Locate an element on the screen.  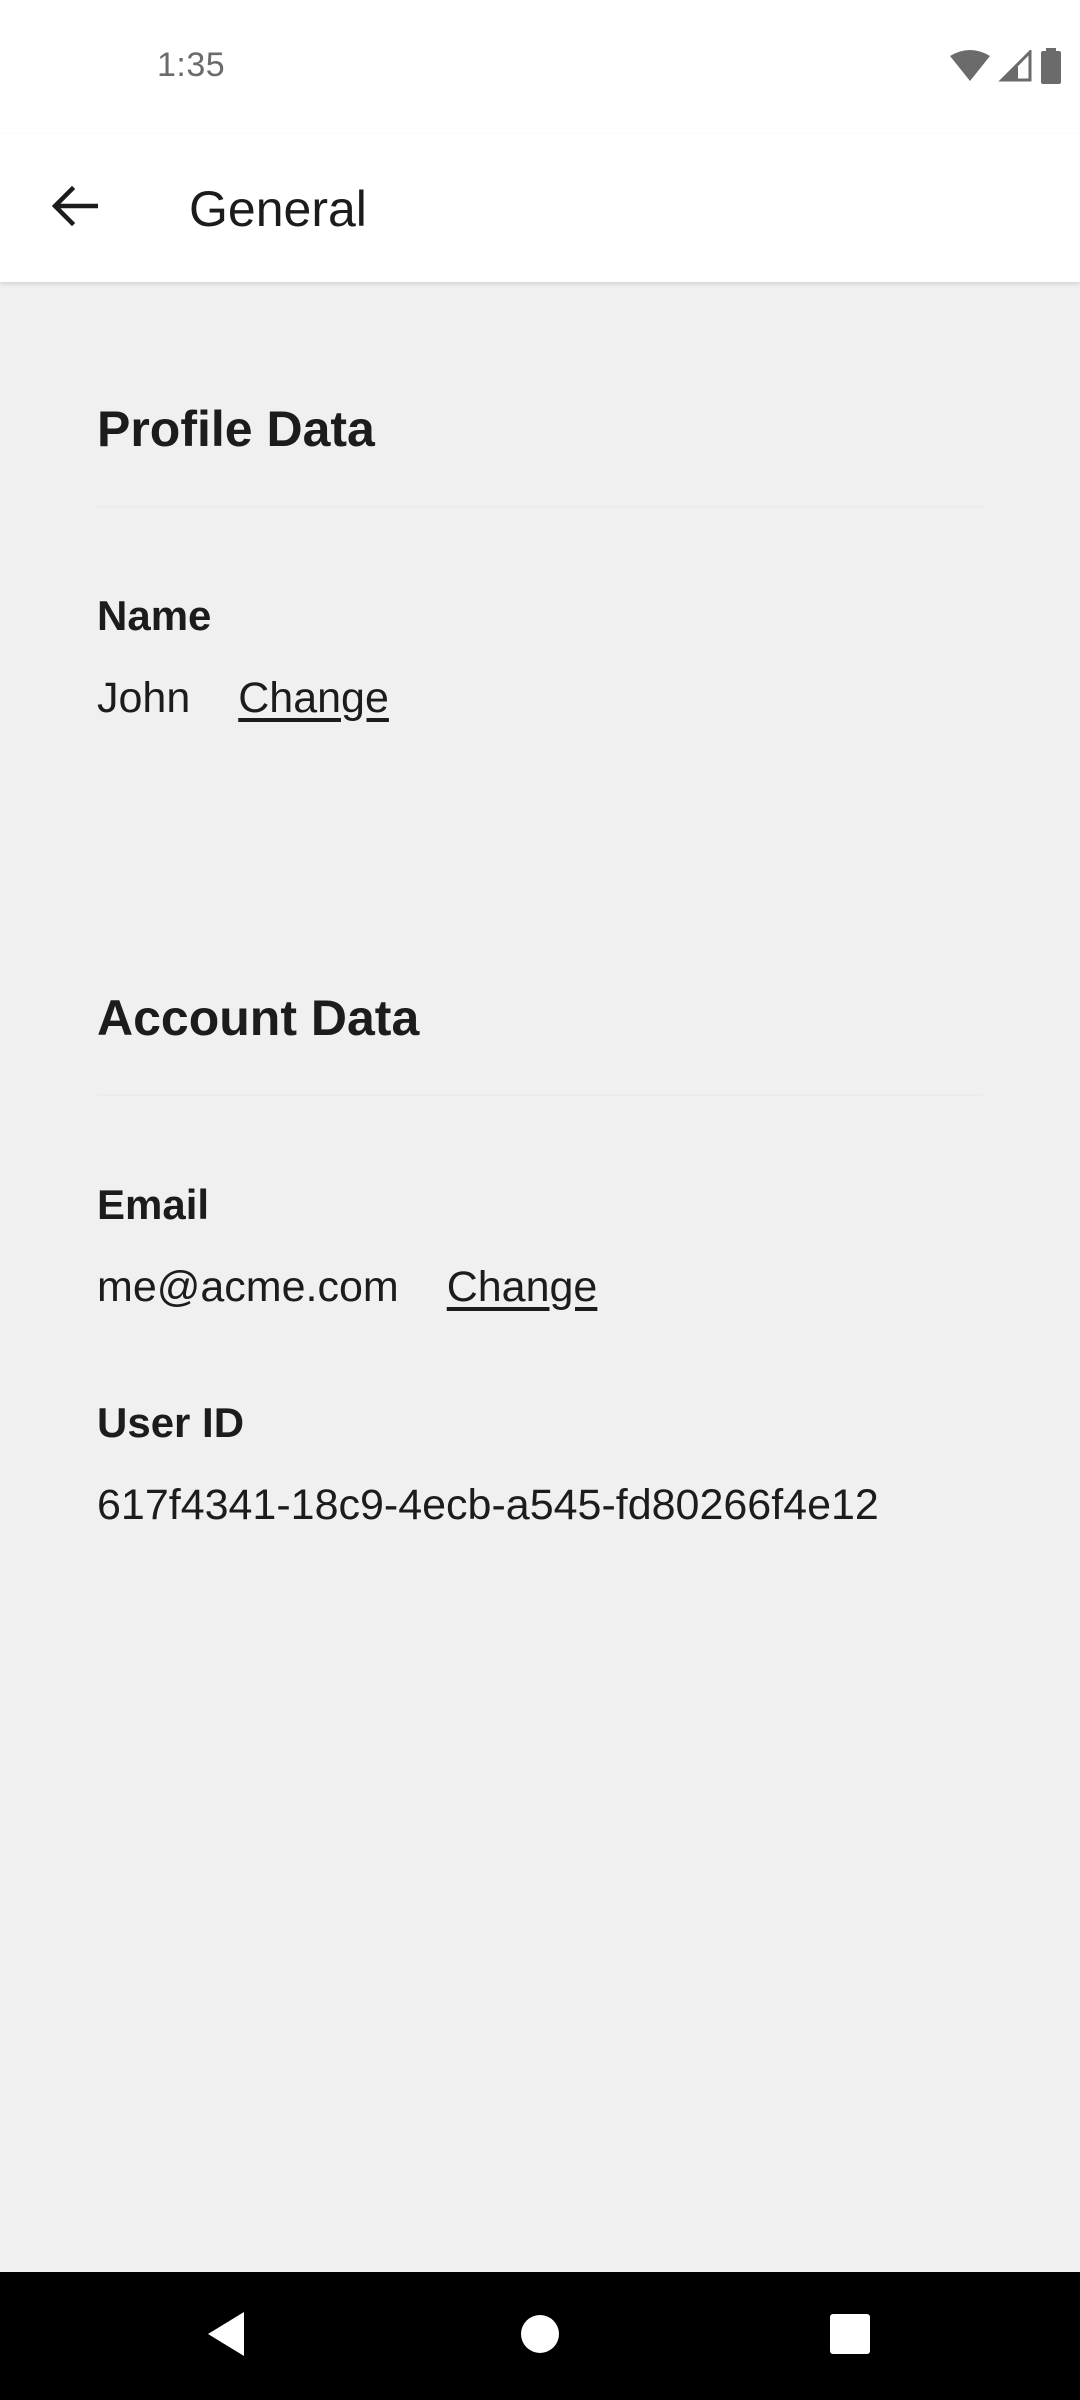
status-icons is located at coordinates (1006, 68).